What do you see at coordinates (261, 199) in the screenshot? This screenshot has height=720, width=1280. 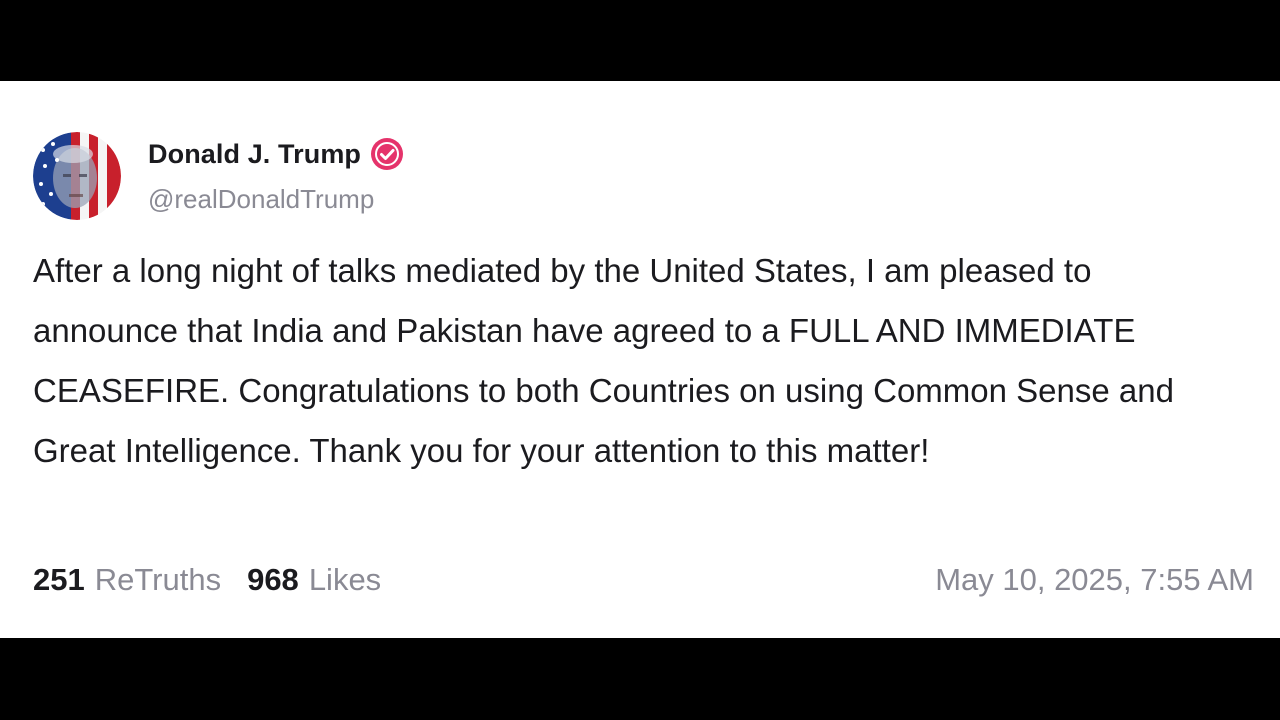 I see `author-handle: @realDonaldTrump` at bounding box center [261, 199].